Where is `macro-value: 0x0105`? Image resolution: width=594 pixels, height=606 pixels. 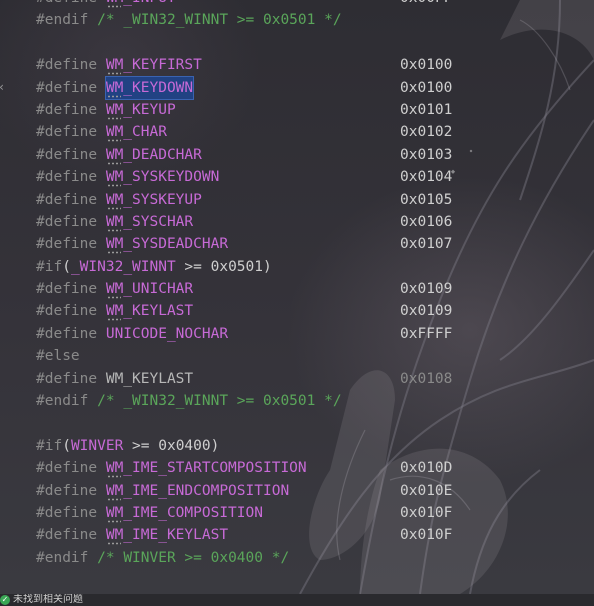
macro-value: 0x0105 is located at coordinates (426, 199).